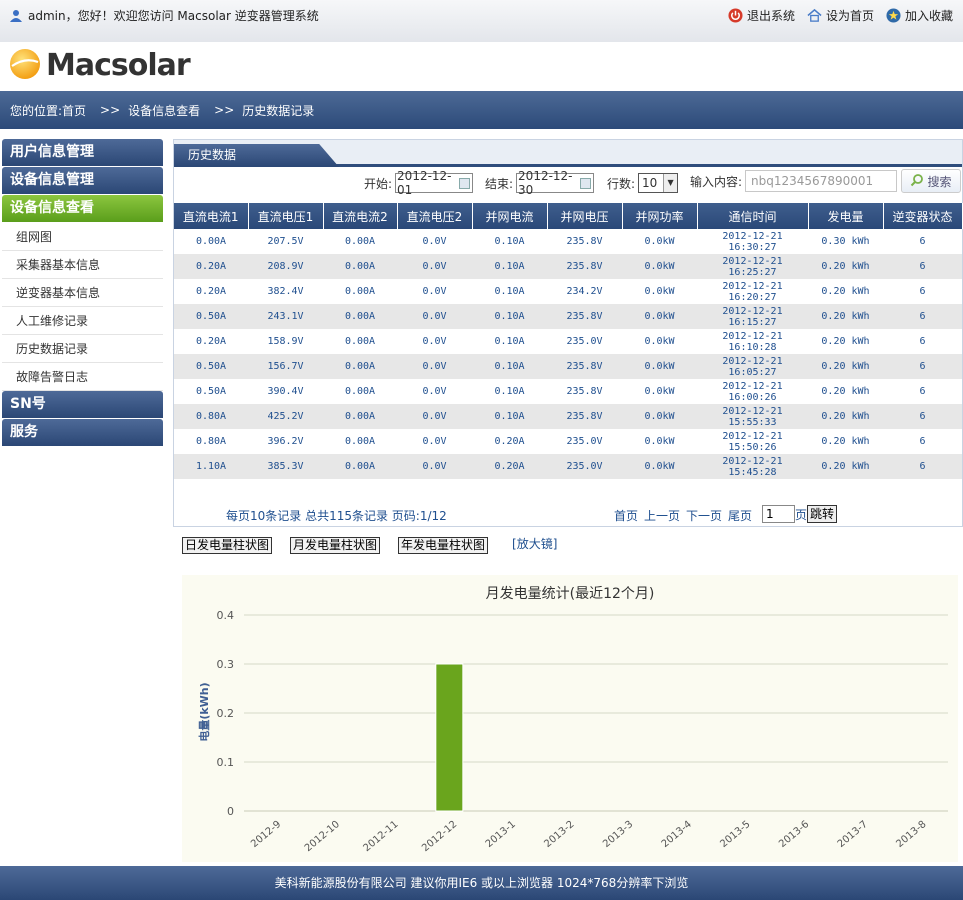 The height and width of the screenshot is (900, 963). I want to click on start-date-value: 2012-12-01, so click(424, 183).